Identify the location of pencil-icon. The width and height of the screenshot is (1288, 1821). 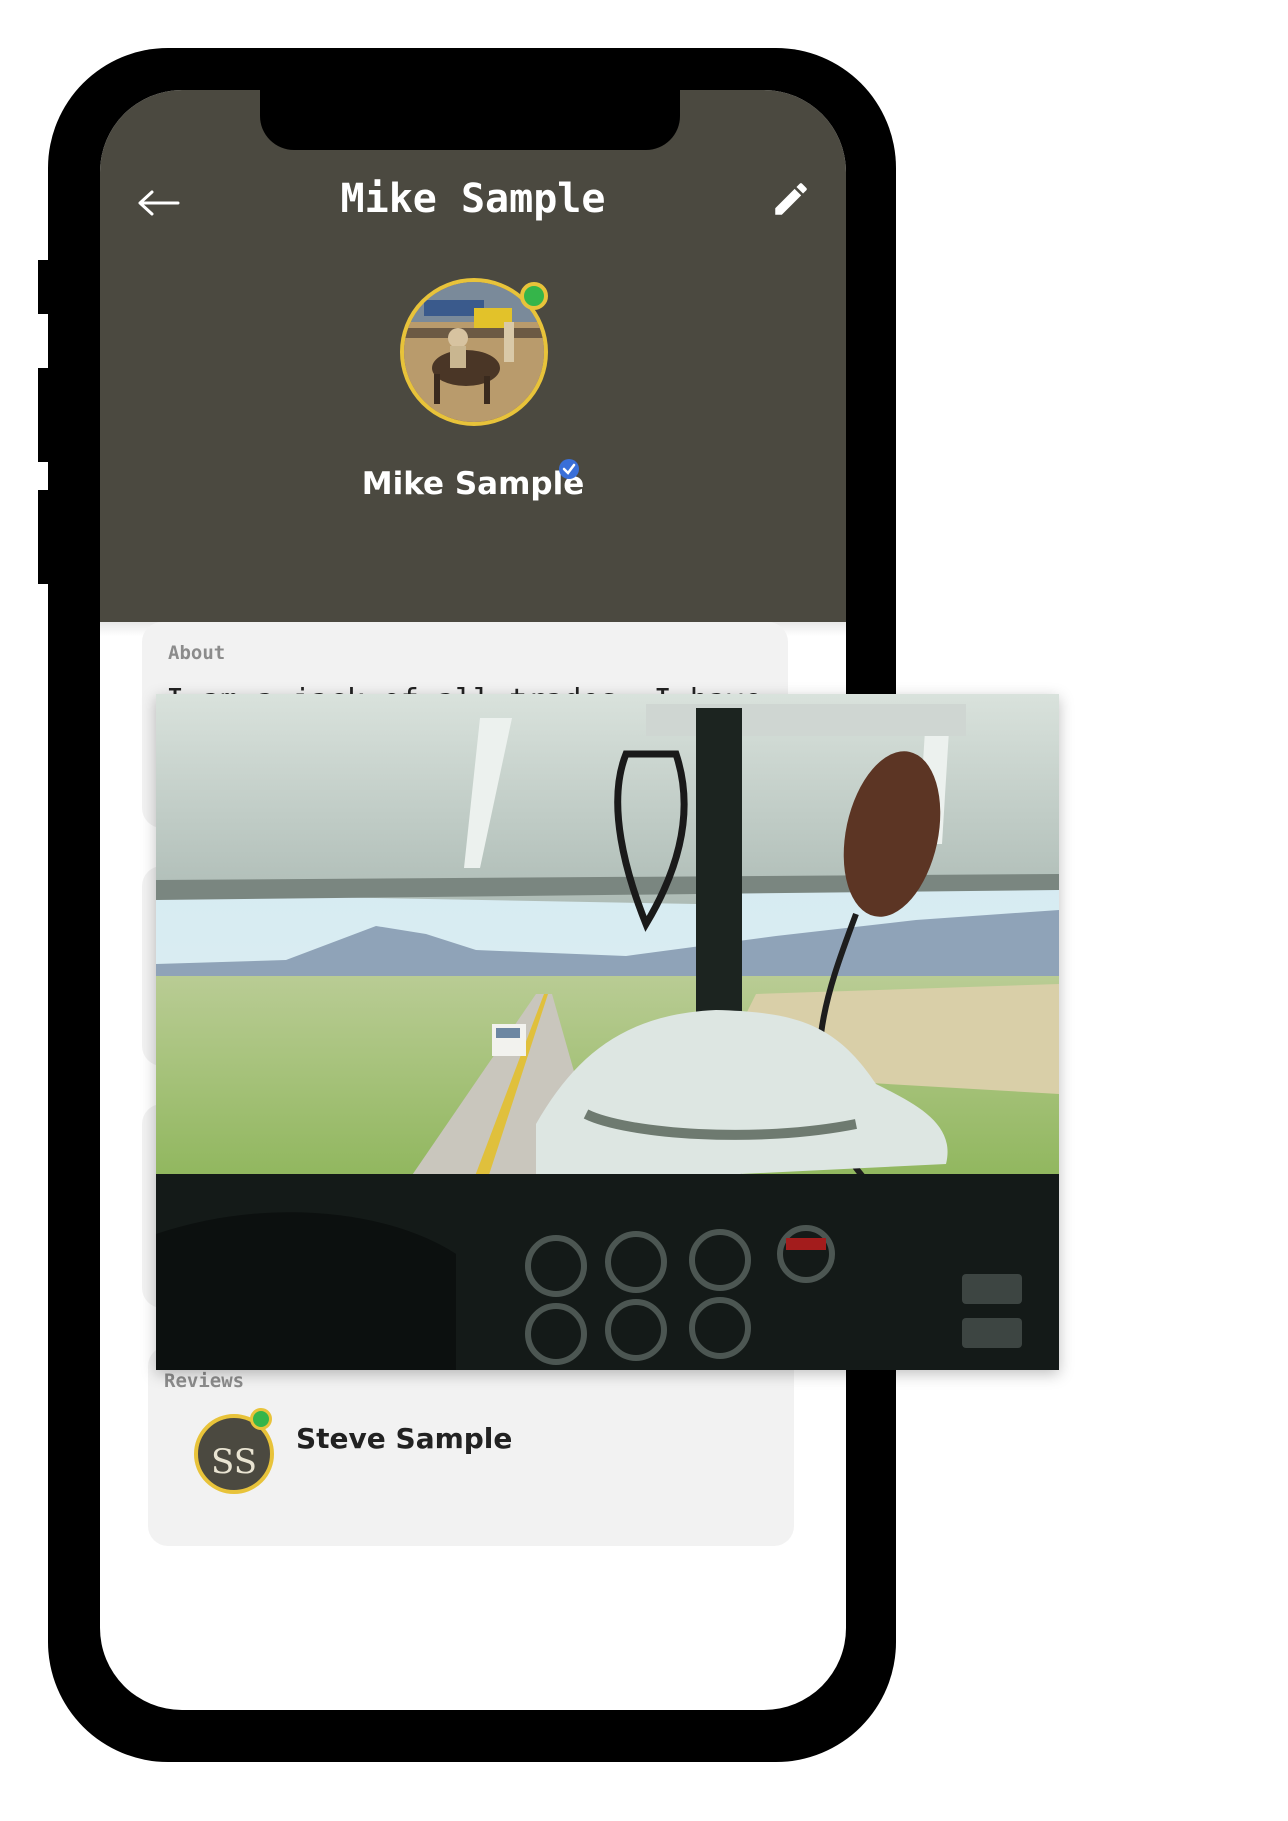
(791, 199).